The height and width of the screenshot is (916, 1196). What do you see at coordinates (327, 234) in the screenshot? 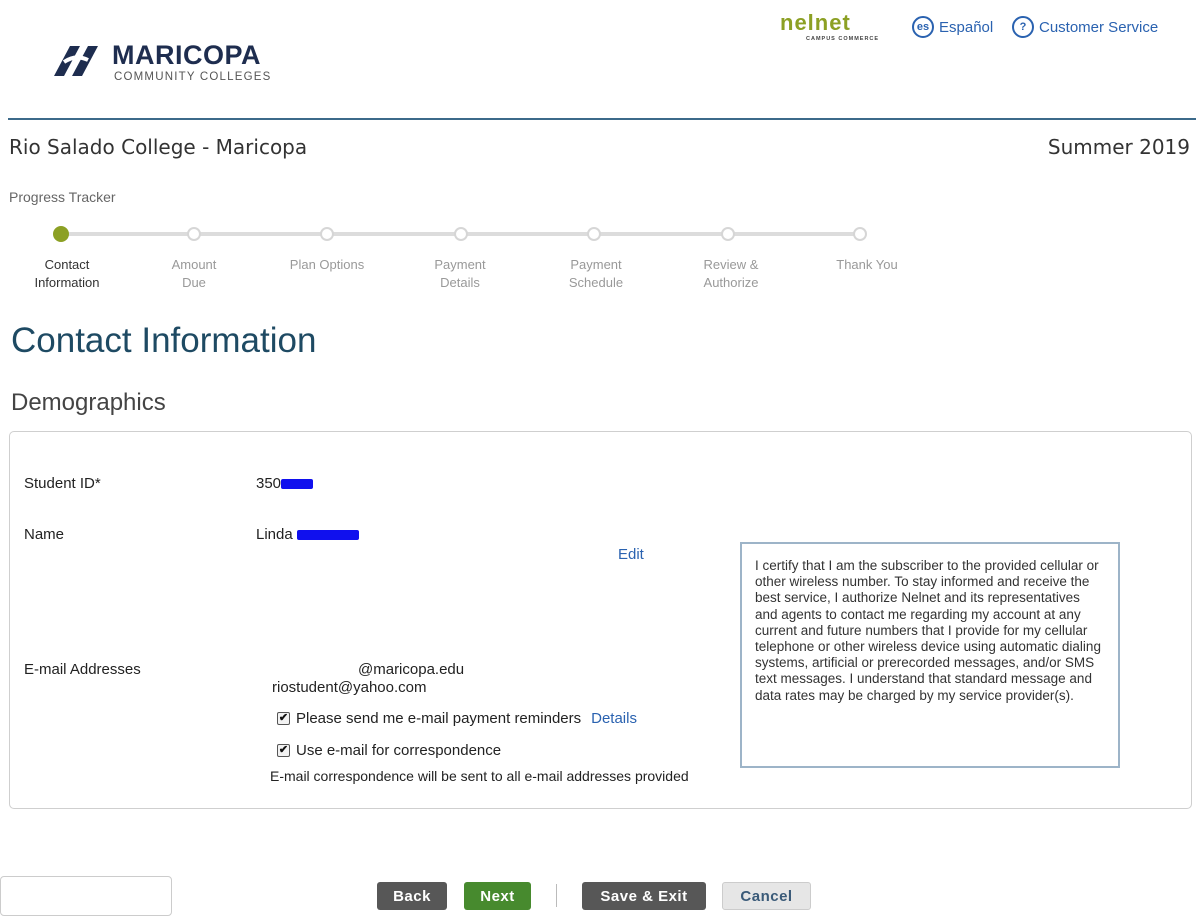
I see `step-dot-plan-options` at bounding box center [327, 234].